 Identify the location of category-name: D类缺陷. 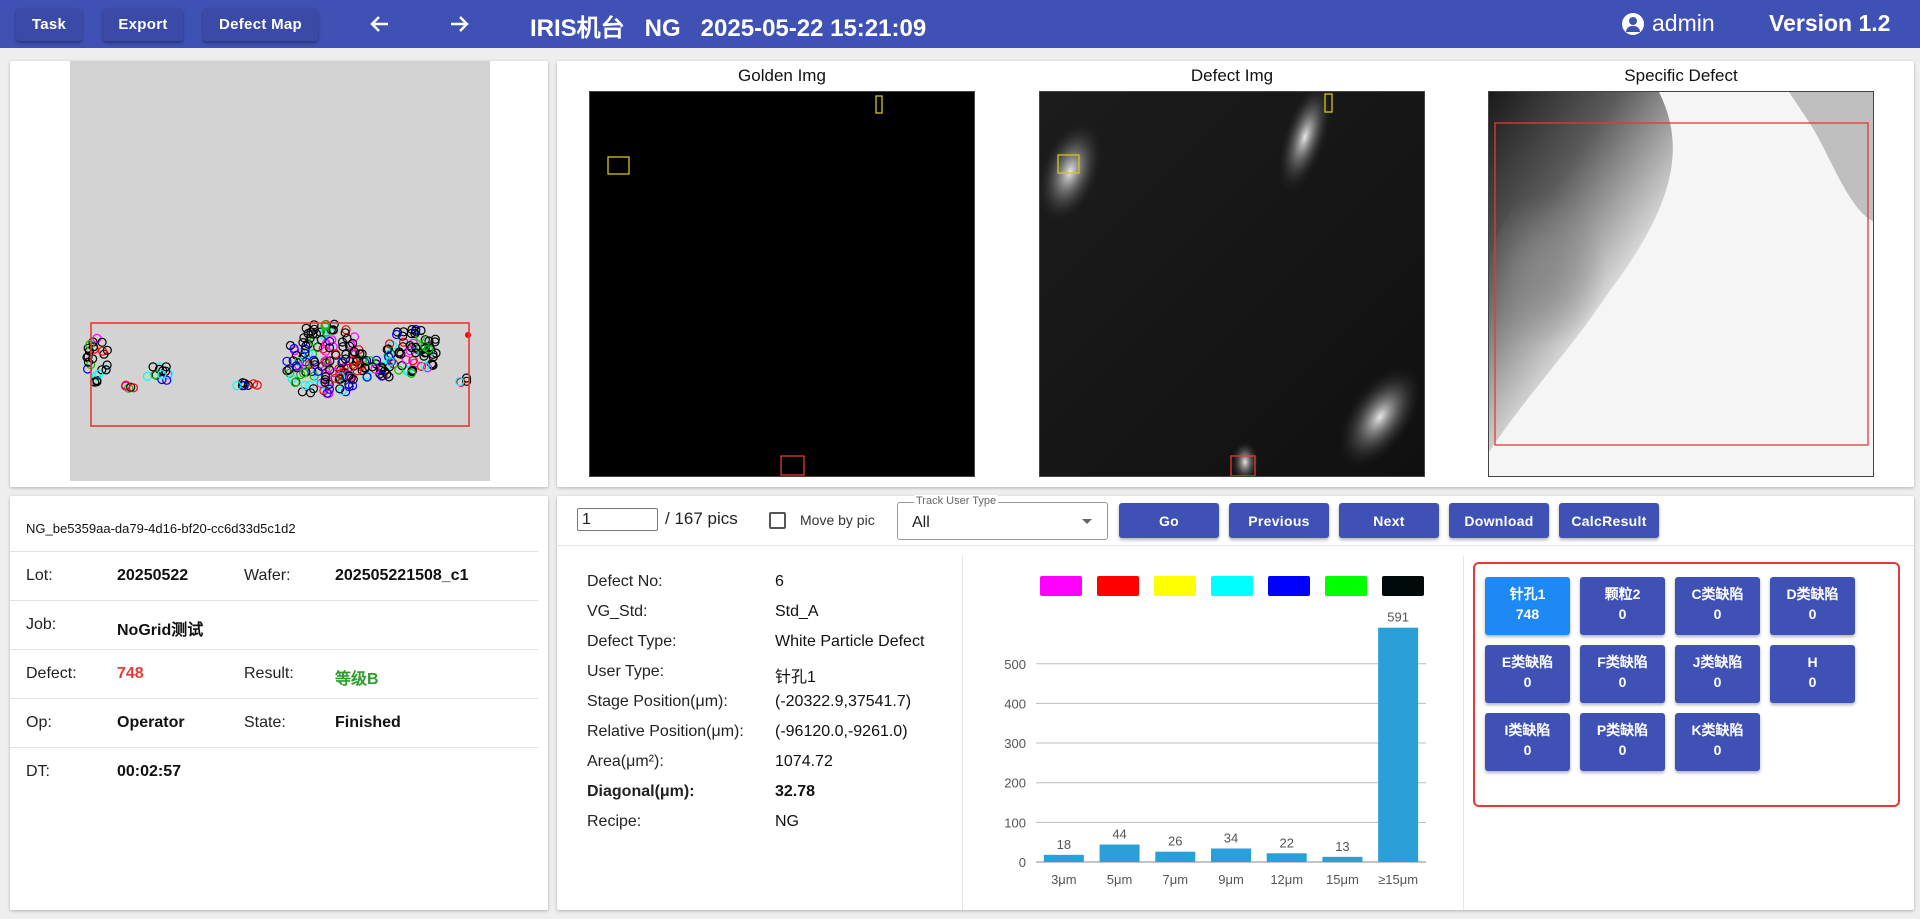
(1812, 594).